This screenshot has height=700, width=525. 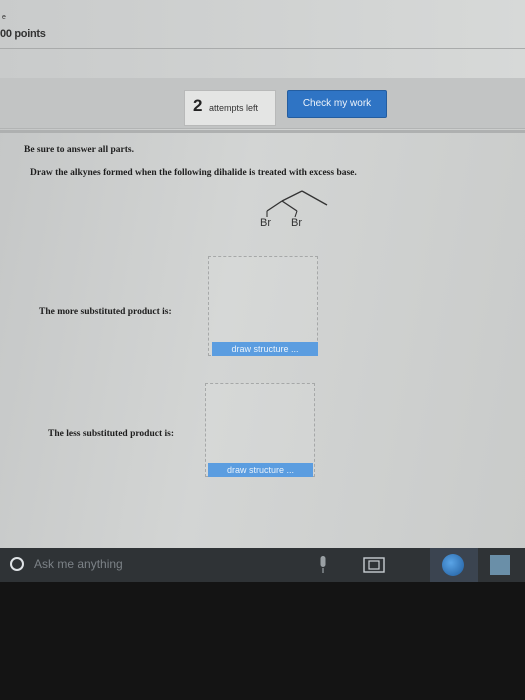 I want to click on less-substituted-label: The less substituted product is:, so click(x=111, y=434).